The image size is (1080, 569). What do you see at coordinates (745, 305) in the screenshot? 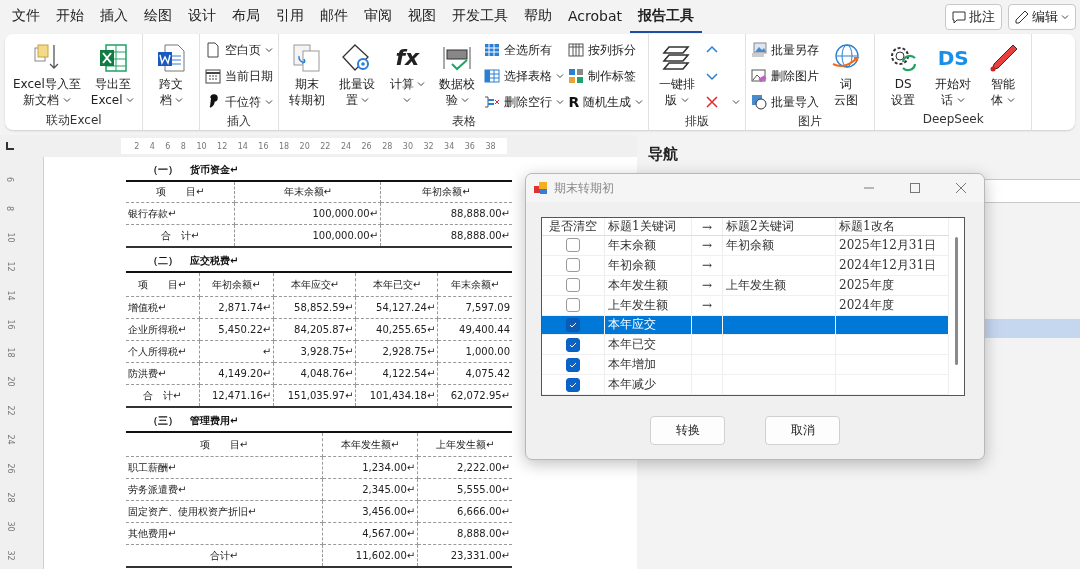
I see `grid-row: 上年发生额 → 2024年度` at bounding box center [745, 305].